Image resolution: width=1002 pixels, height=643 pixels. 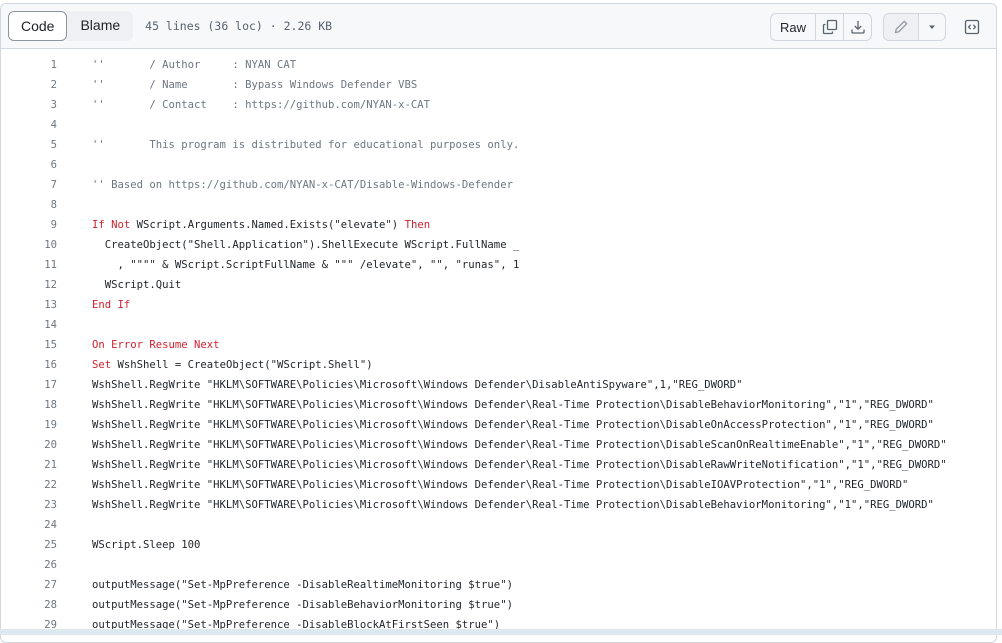 I want to click on raw-button: Raw, so click(x=793, y=27).